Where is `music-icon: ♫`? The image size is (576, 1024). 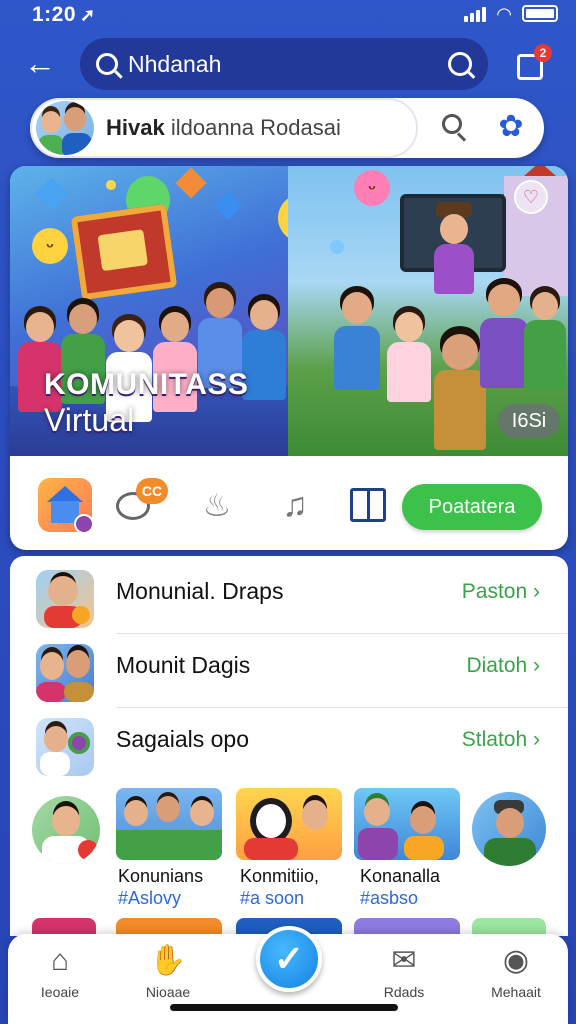
music-icon: ♫ is located at coordinates (295, 505).